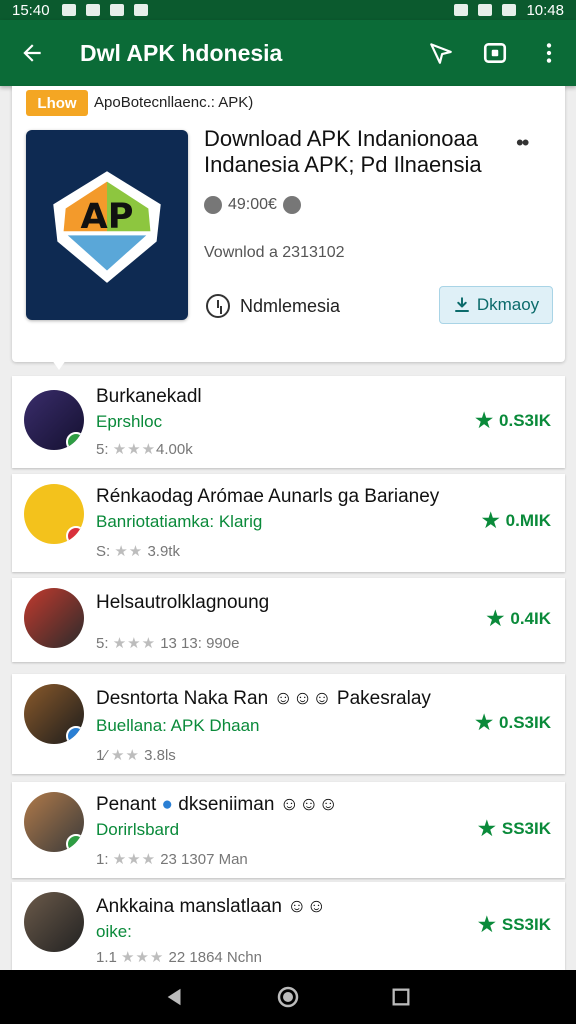 The height and width of the screenshot is (1024, 576). I want to click on list-item: Burkanekadl Eprshloc 5: ★★★4.00k ★ 0.S3IK, so click(288, 422).